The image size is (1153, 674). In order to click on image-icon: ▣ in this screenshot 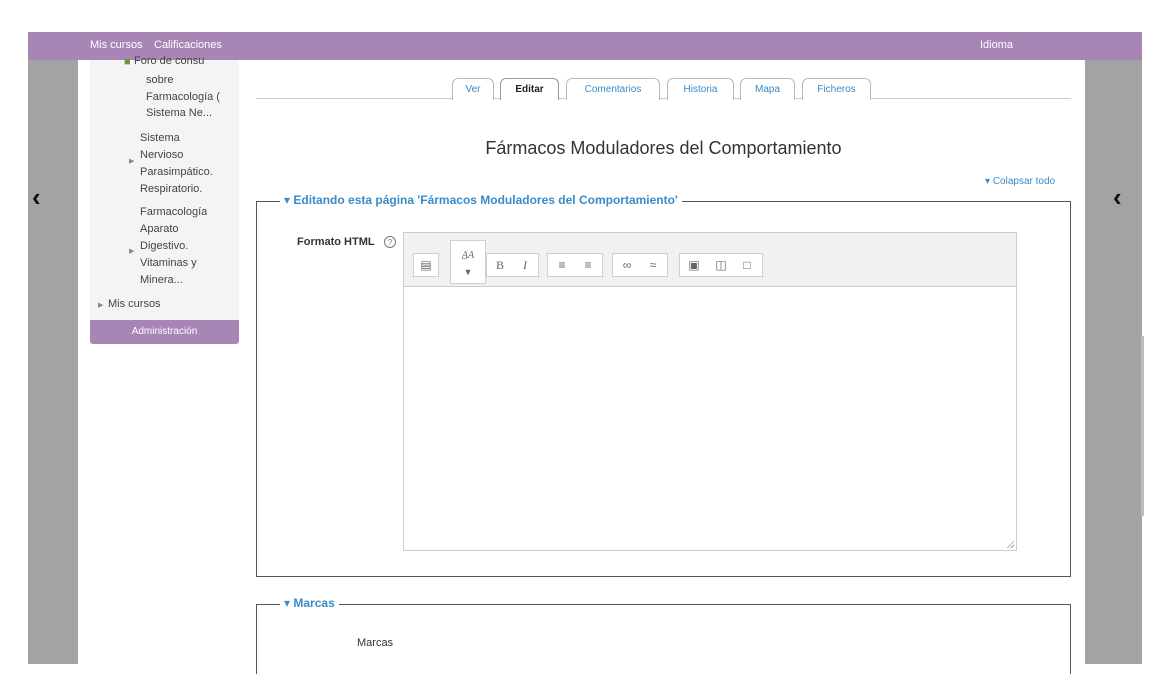, I will do `click(694, 265)`.